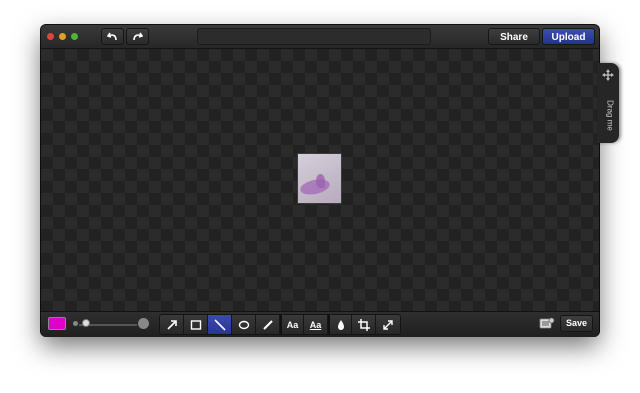  I want to click on upload-button: Upload, so click(568, 36).